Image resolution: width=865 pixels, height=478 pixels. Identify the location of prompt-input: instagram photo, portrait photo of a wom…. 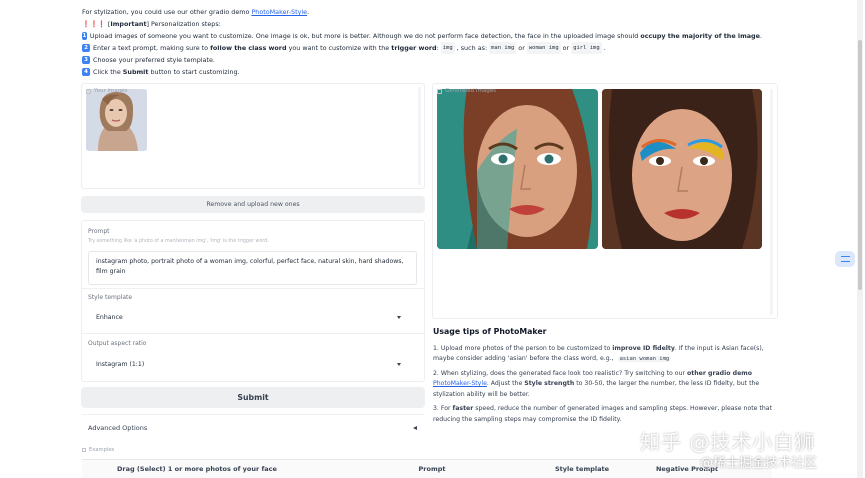
(252, 268).